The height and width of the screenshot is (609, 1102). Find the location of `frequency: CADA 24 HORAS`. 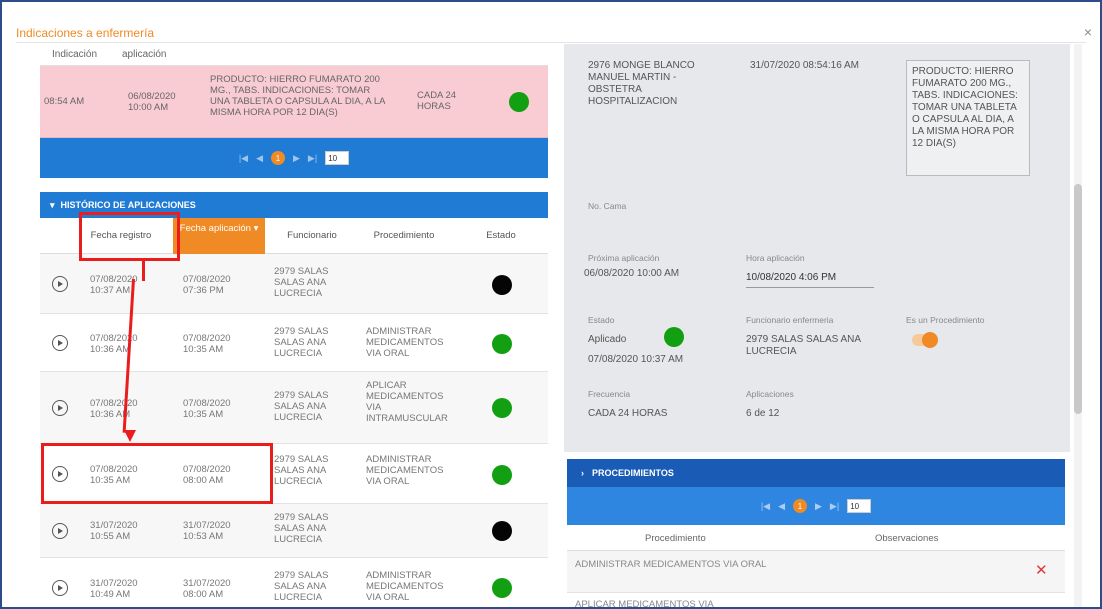

frequency: CADA 24 HORAS is located at coordinates (437, 101).